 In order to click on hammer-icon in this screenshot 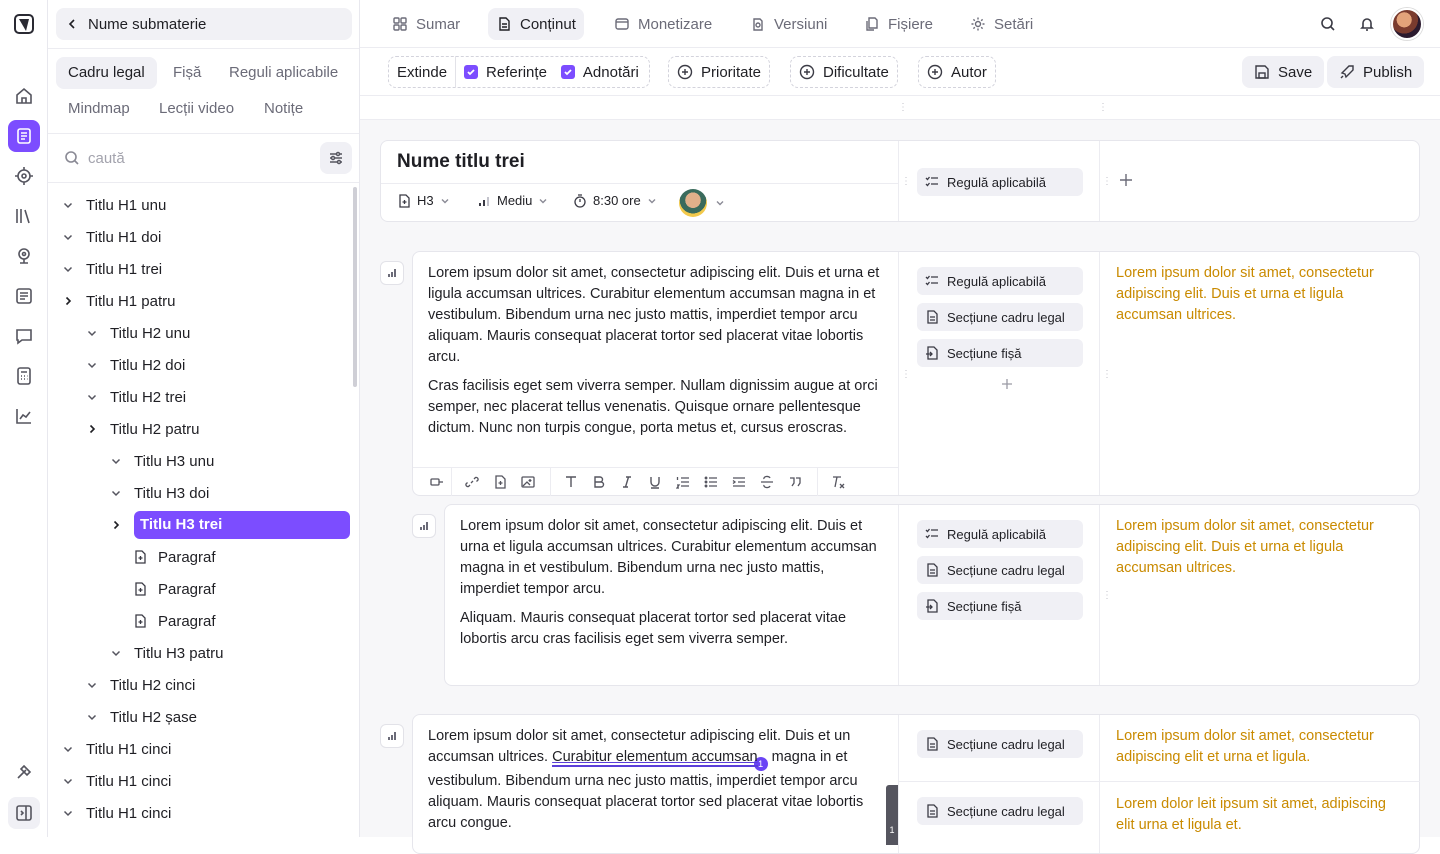, I will do `click(24, 772)`.